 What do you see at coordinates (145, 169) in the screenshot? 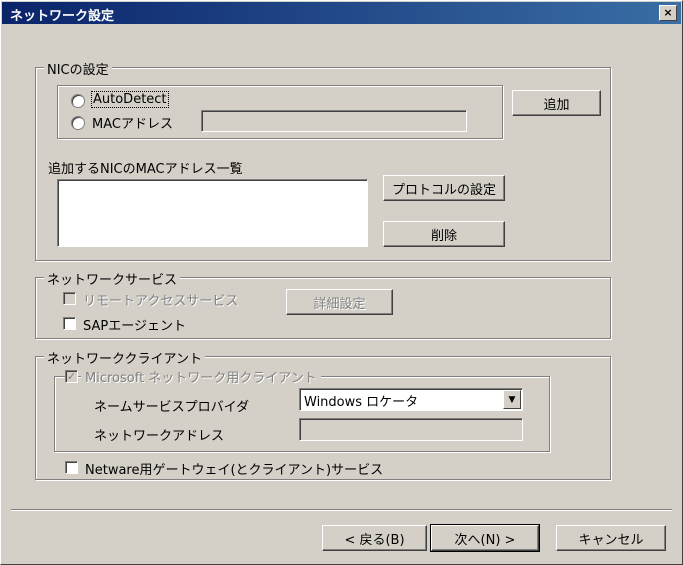
I see `nic-list-label: 追加するNICのMACアドレス一覧` at bounding box center [145, 169].